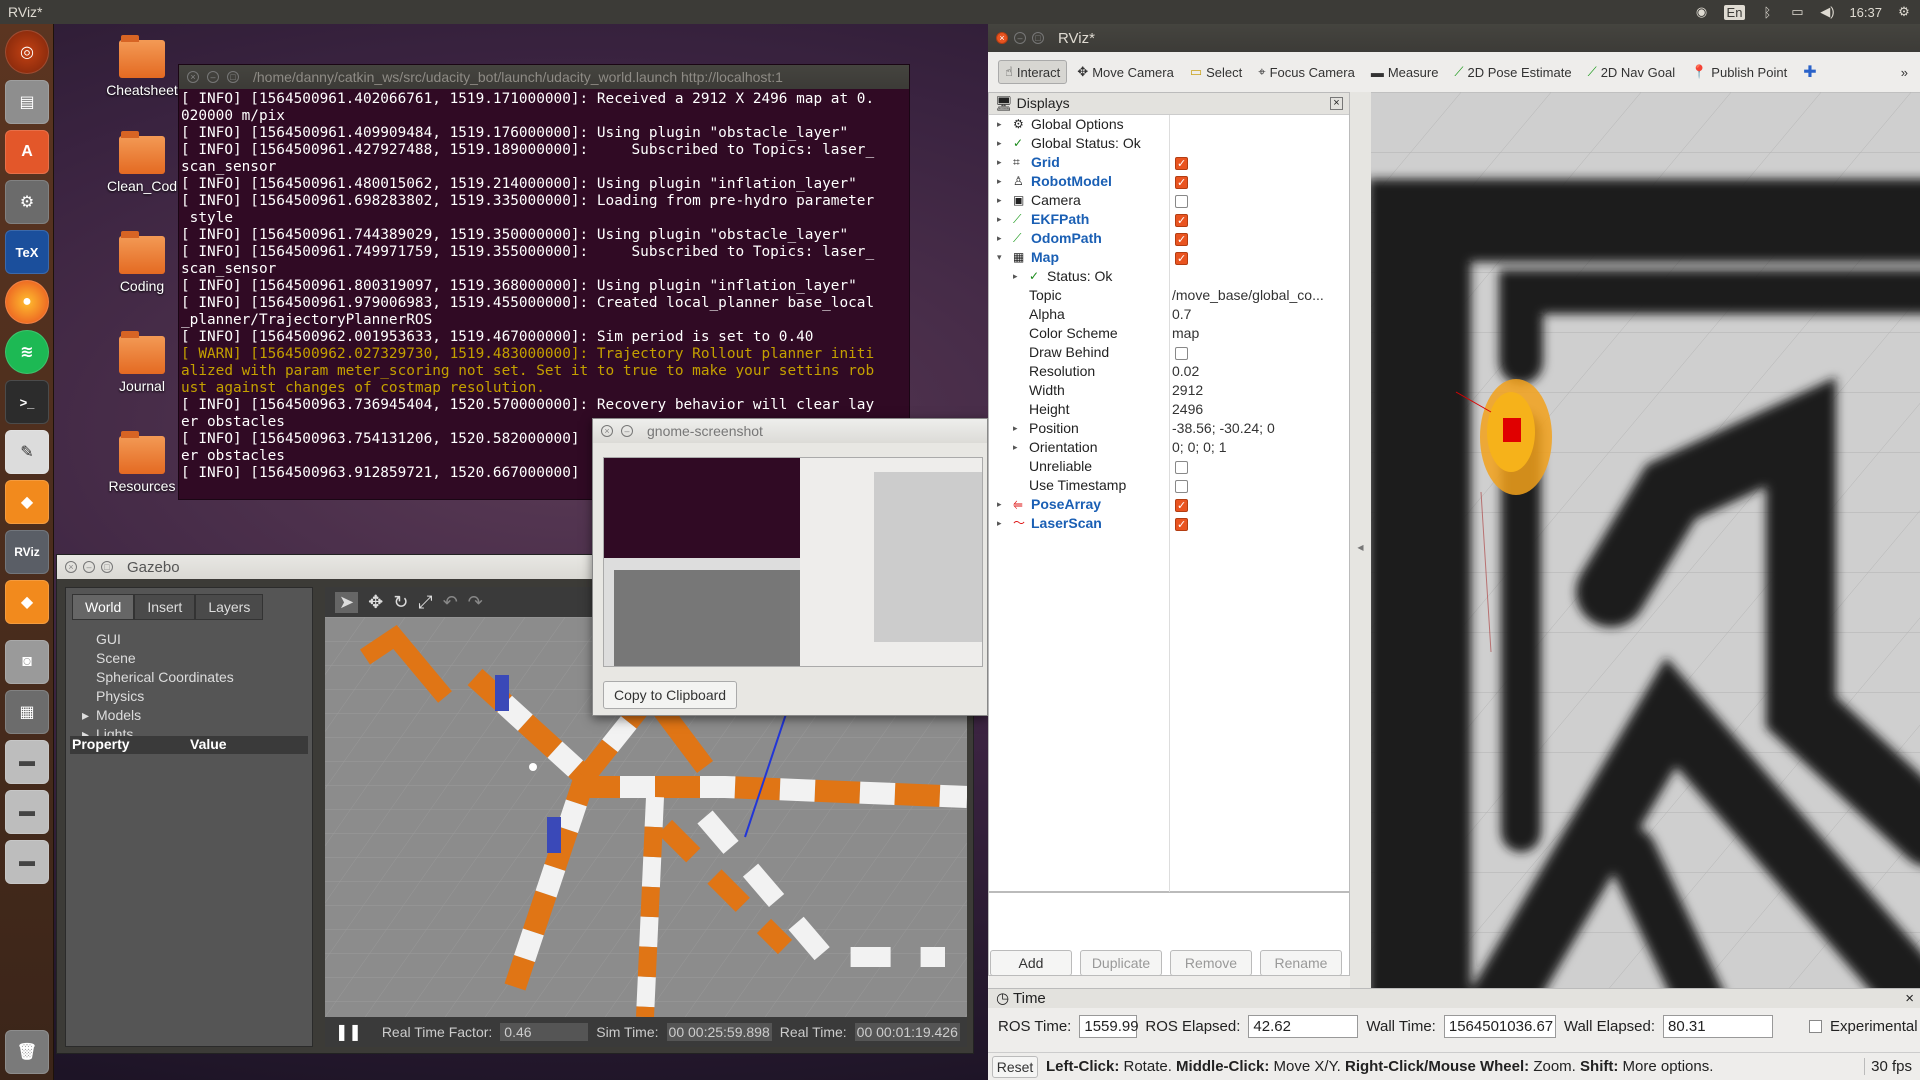 Image resolution: width=1920 pixels, height=1080 pixels. What do you see at coordinates (27, 352) in the screenshot?
I see `spotify-icon: ≋` at bounding box center [27, 352].